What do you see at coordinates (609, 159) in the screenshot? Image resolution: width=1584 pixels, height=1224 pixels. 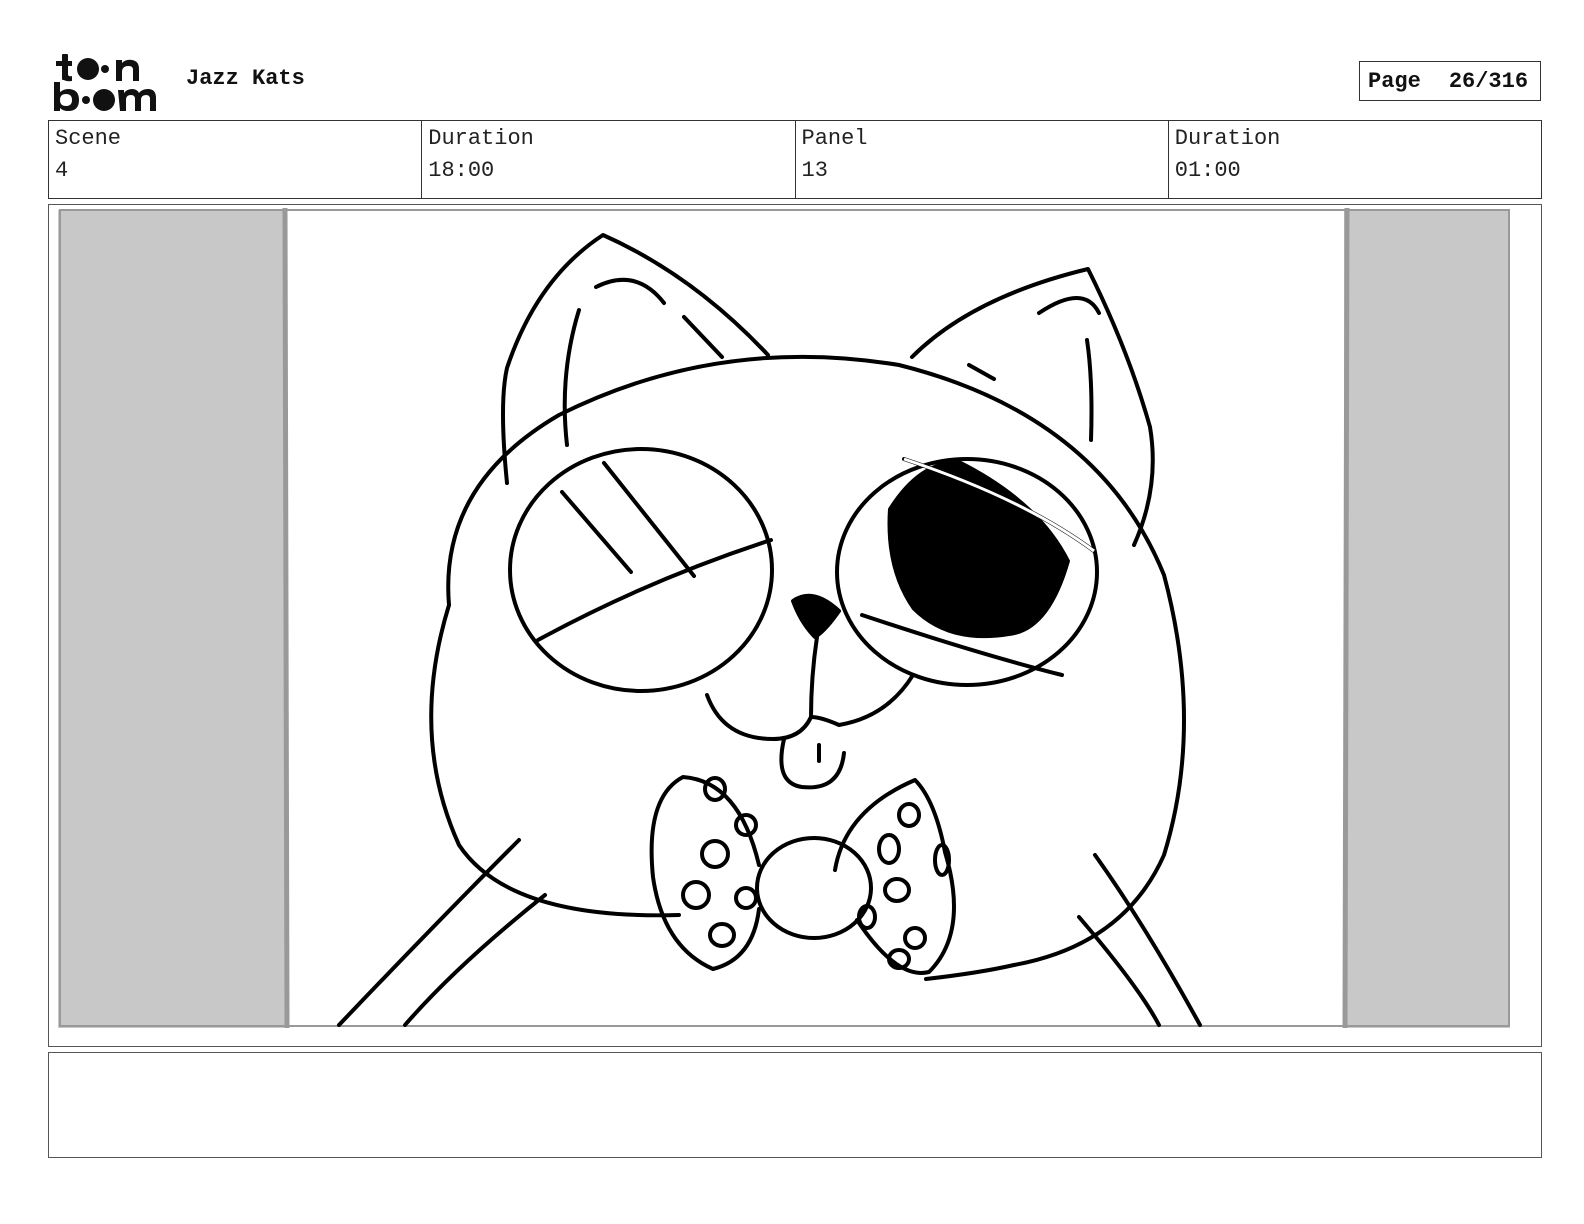 I see `scene-duration-cell: Duration 18:00` at bounding box center [609, 159].